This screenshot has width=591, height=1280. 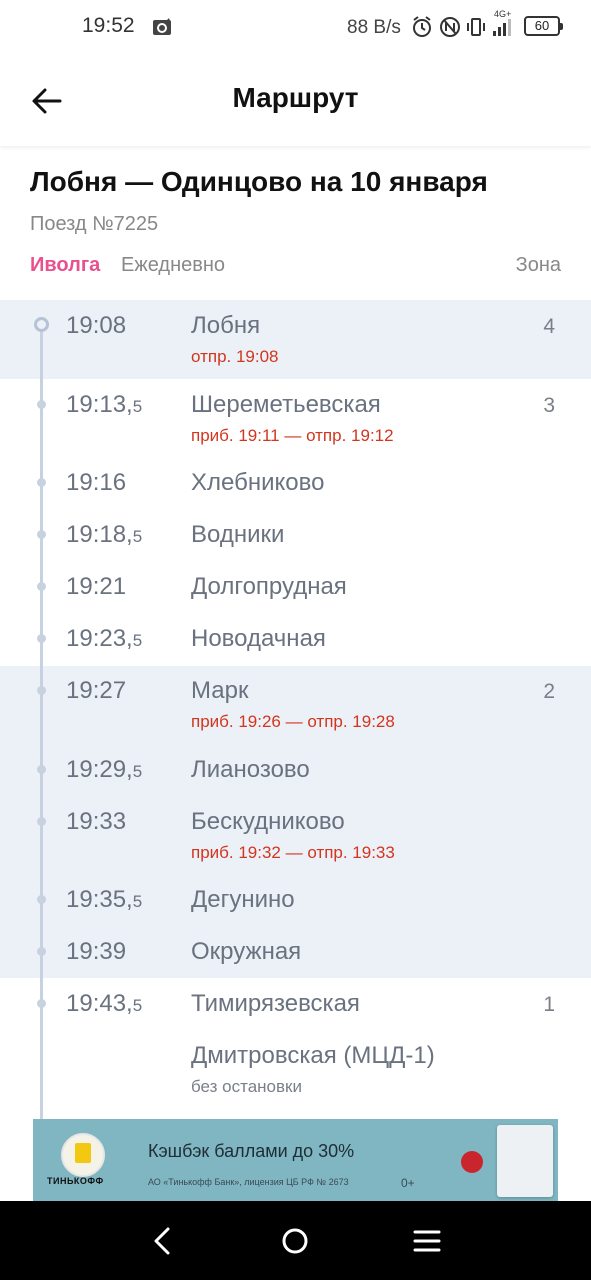 What do you see at coordinates (313, 1055) in the screenshot?
I see `stop-name: Дмитровская (МЦД-1)` at bounding box center [313, 1055].